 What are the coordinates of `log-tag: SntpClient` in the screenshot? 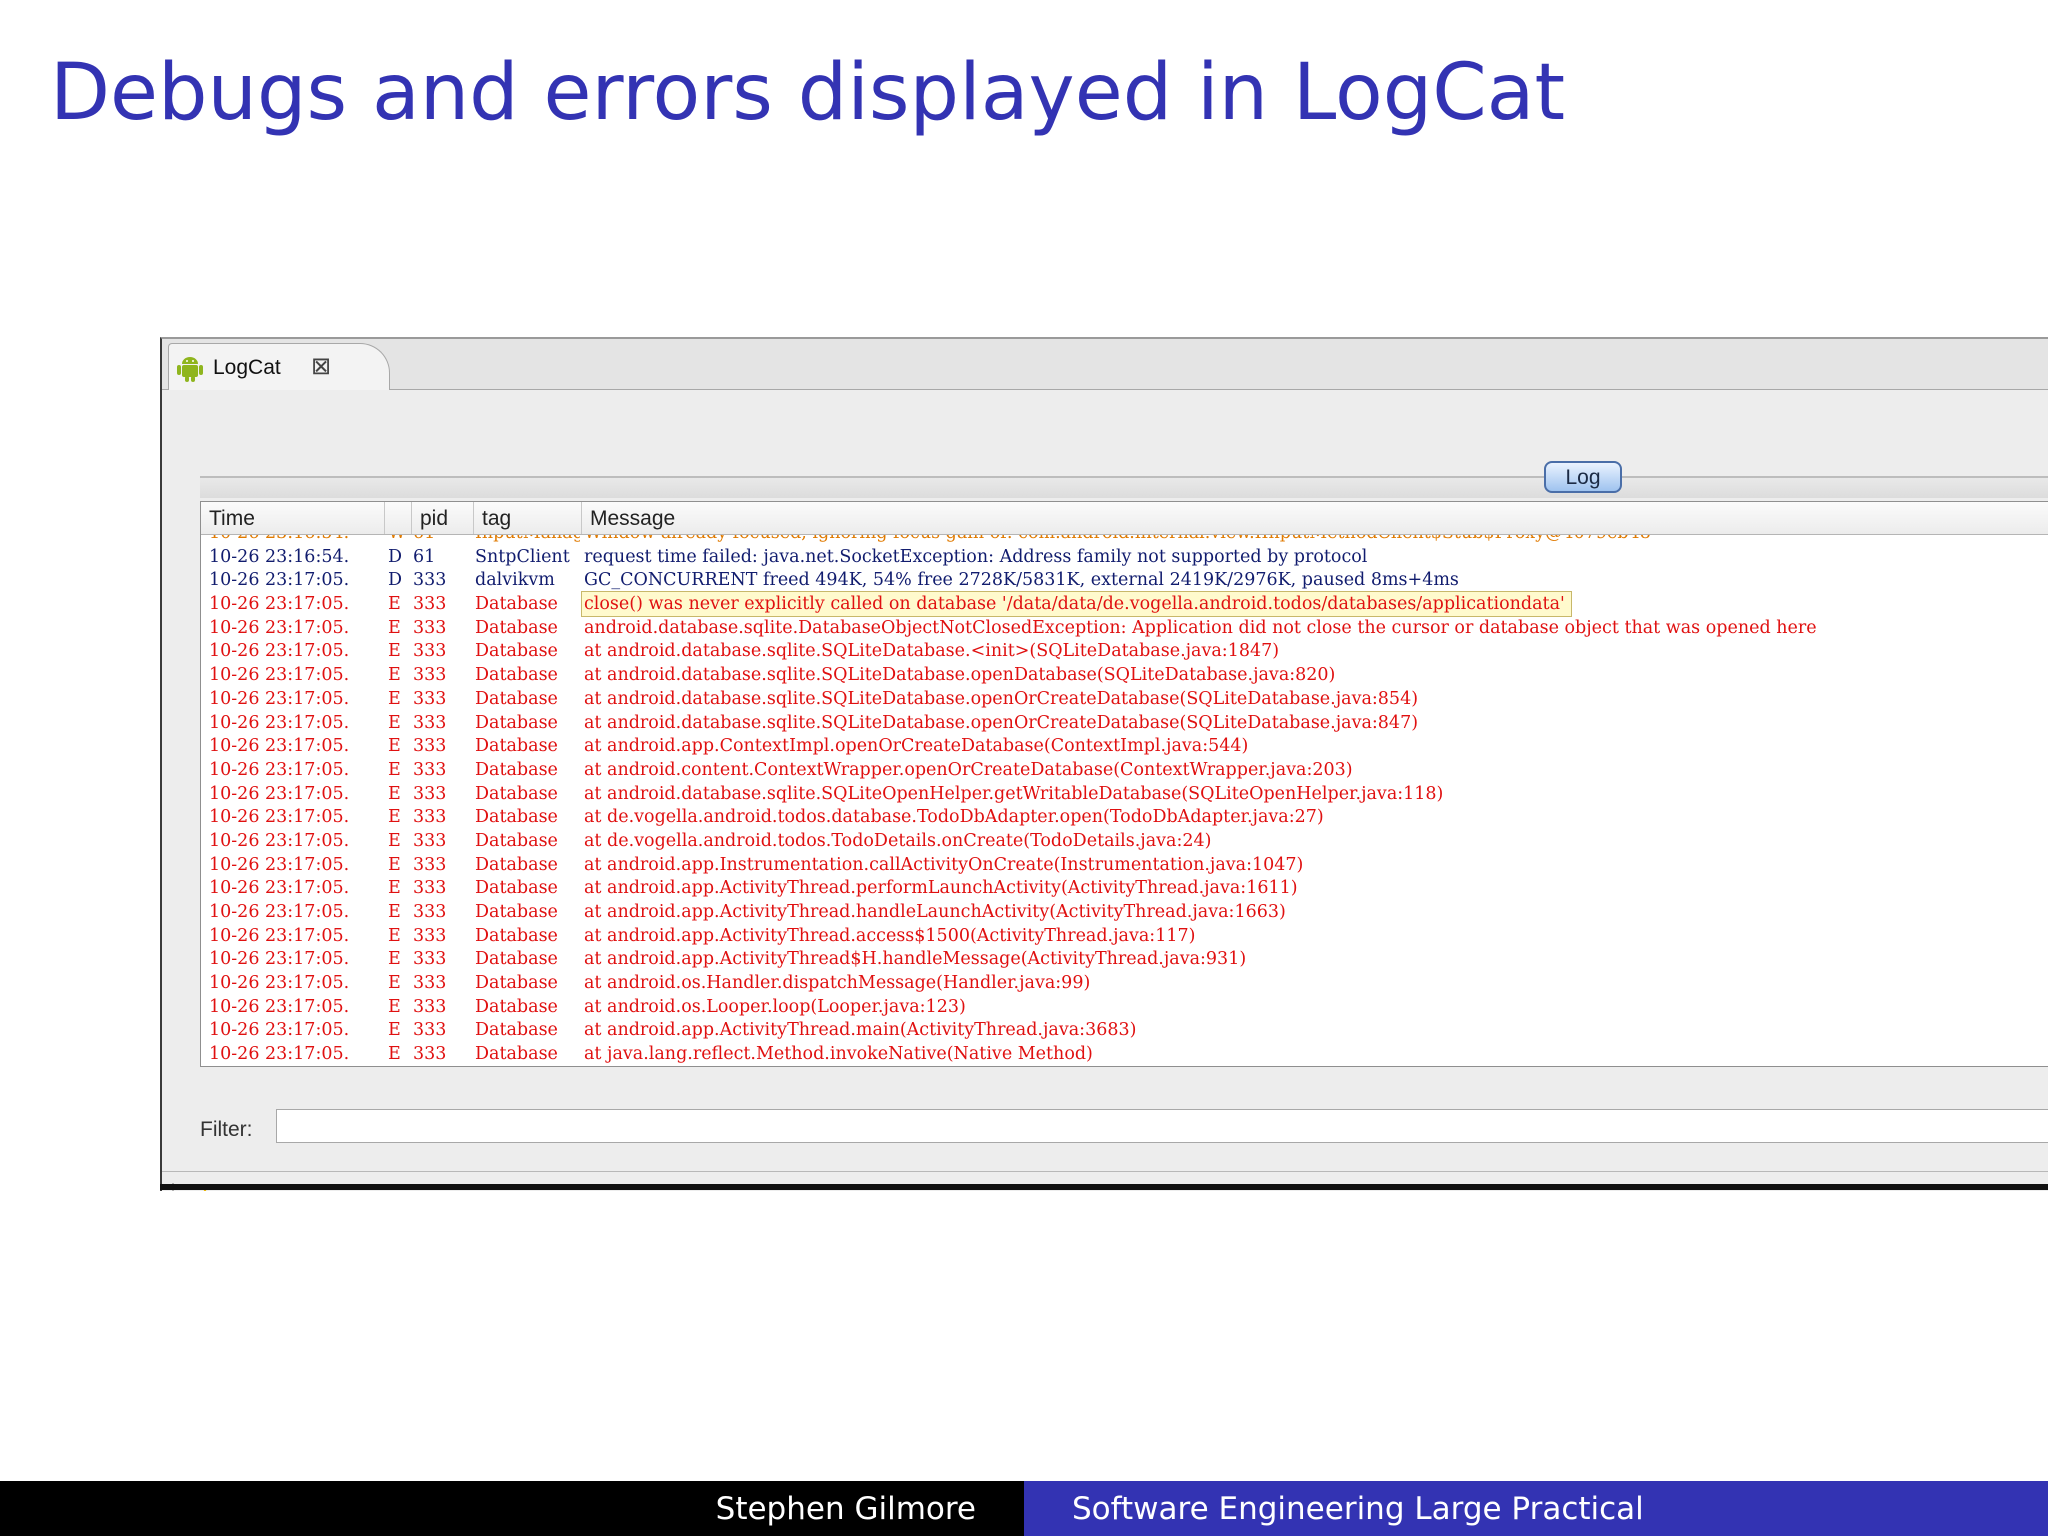 It's located at (522, 556).